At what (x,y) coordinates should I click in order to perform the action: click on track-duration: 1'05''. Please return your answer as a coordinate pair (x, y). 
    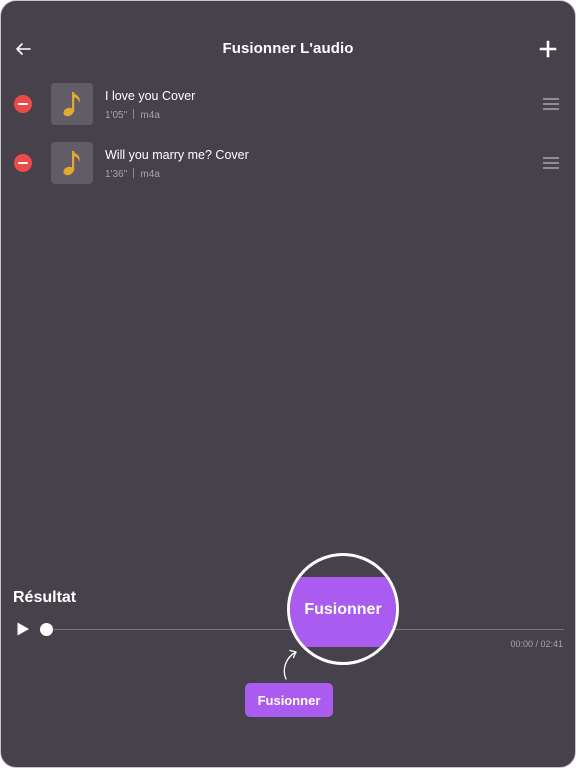
    Looking at the image, I should click on (116, 115).